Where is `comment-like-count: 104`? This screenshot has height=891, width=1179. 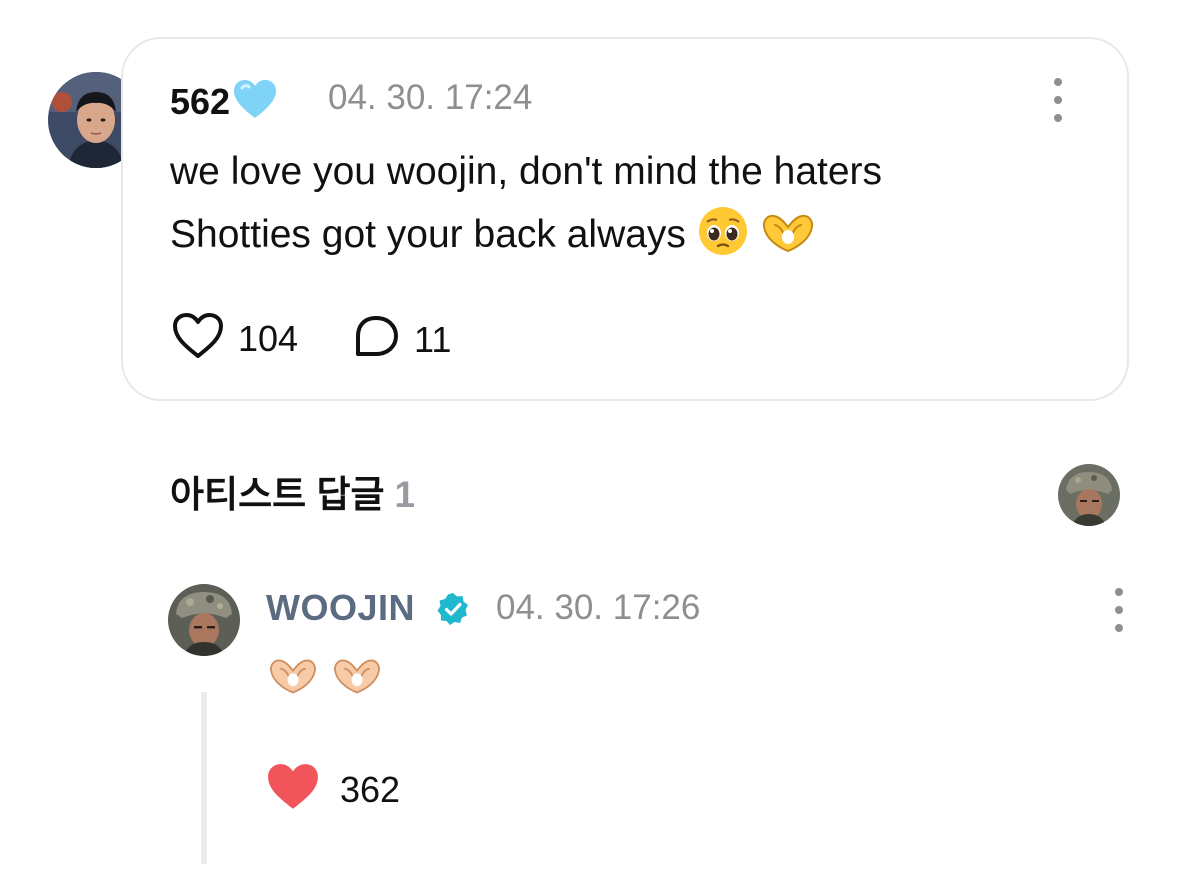 comment-like-count: 104 is located at coordinates (268, 338).